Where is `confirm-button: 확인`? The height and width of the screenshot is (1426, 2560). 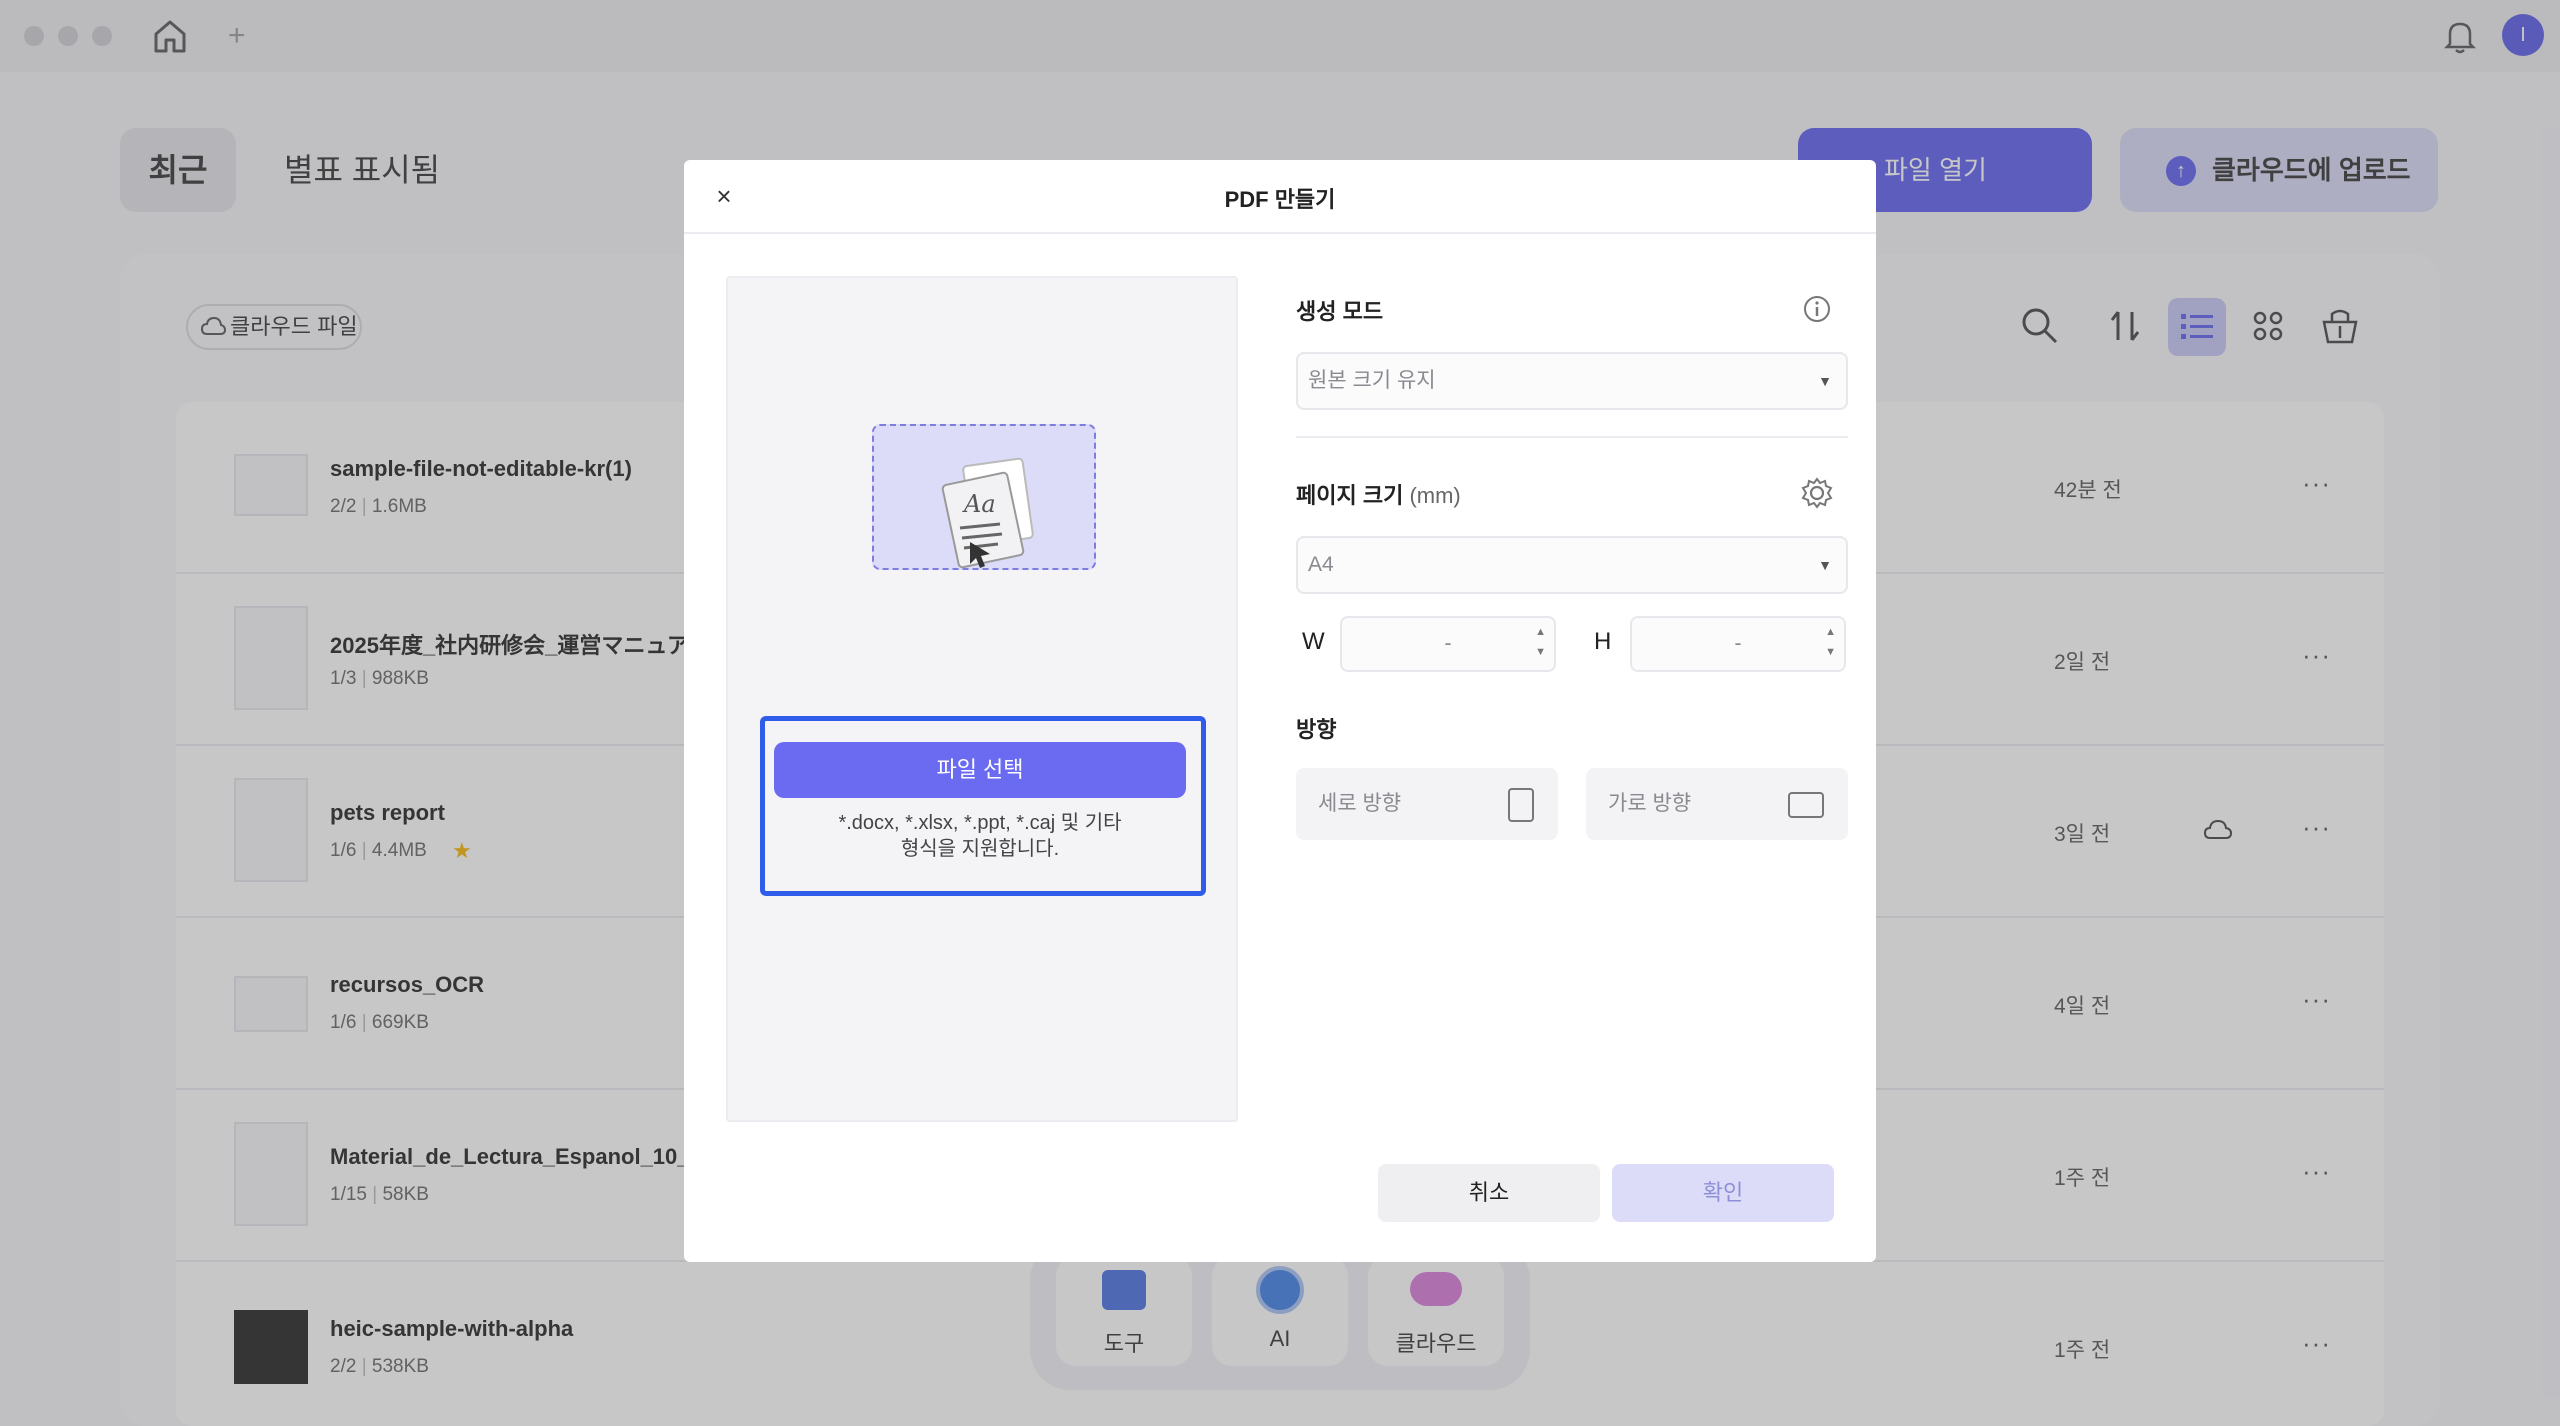
confirm-button: 확인 is located at coordinates (1723, 1193).